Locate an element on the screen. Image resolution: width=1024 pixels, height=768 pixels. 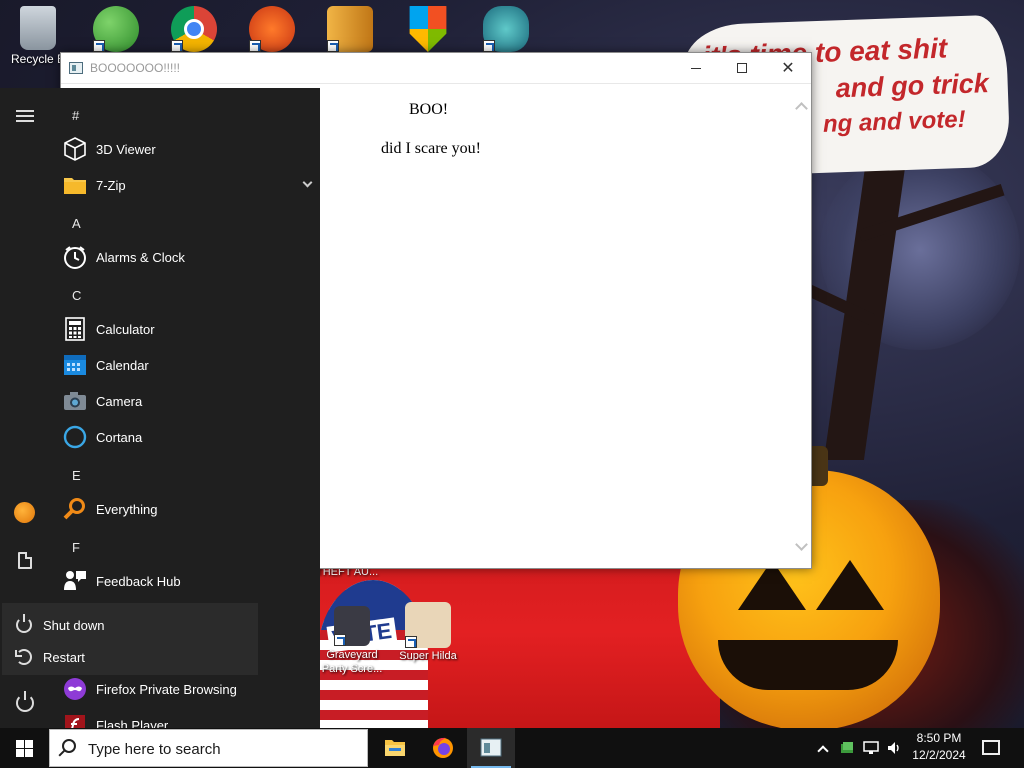
boo-app-icon is located at coordinates (491, 747).